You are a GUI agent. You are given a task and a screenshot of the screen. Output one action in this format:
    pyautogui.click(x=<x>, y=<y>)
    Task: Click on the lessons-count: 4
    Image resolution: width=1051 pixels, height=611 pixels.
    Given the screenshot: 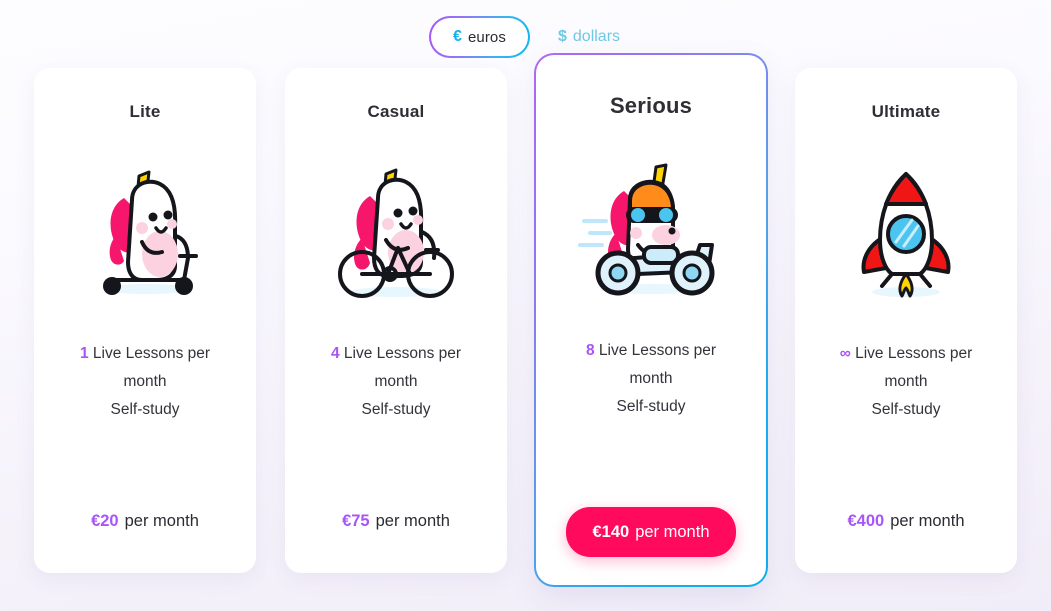 What is the action you would take?
    pyautogui.click(x=335, y=353)
    